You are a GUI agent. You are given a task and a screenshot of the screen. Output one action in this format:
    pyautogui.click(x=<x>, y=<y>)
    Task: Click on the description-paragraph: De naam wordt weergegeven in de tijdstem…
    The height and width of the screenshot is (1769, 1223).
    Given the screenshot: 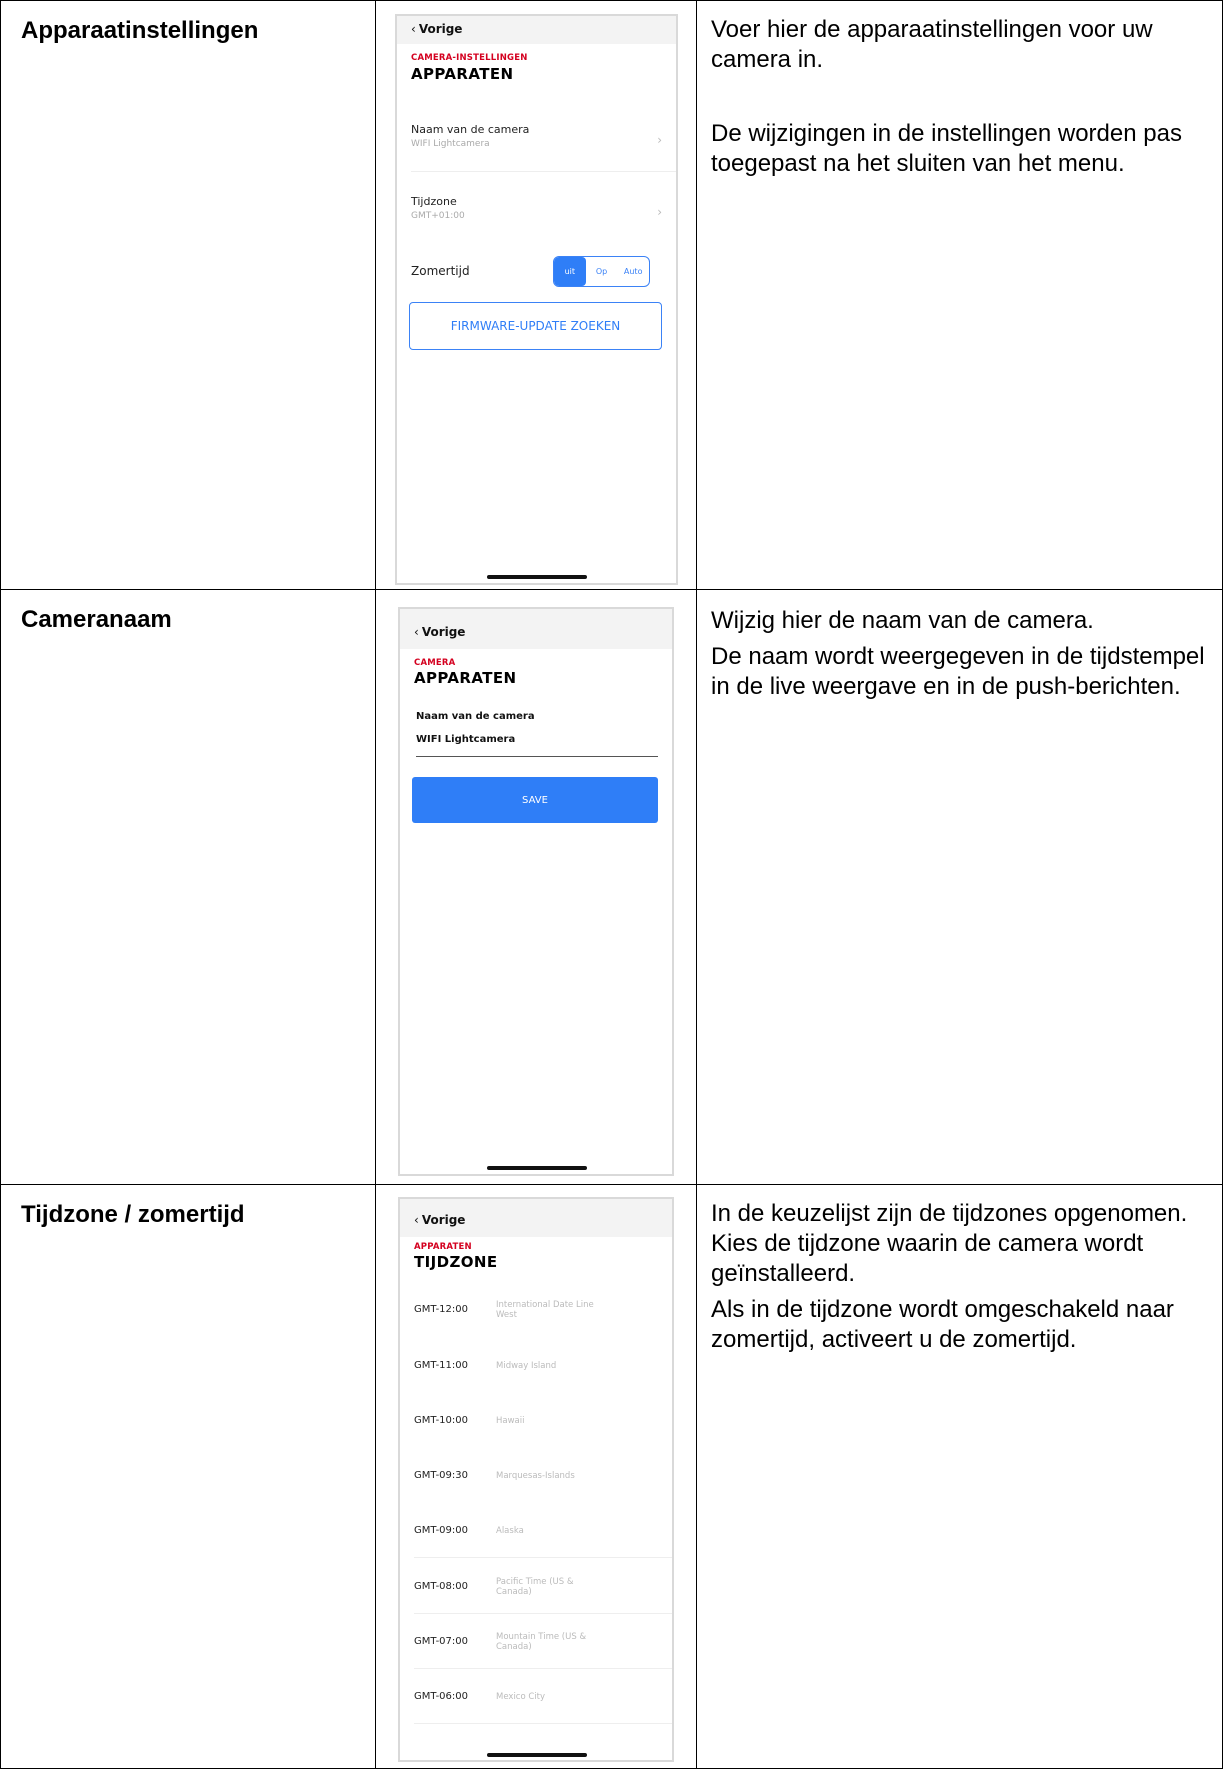 What is the action you would take?
    pyautogui.click(x=958, y=671)
    